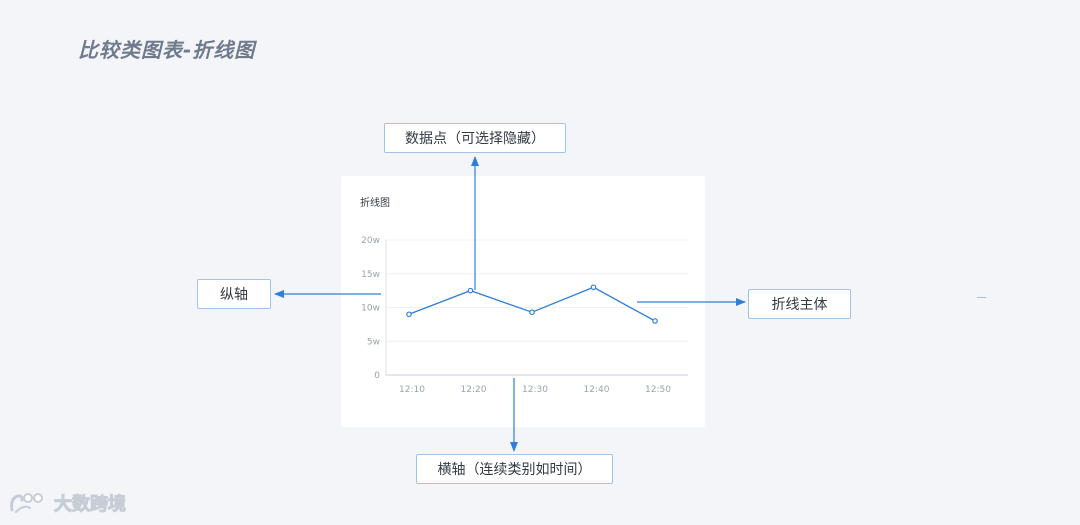 This screenshot has height=525, width=1080. I want to click on y-tick-label: 10w, so click(370, 309).